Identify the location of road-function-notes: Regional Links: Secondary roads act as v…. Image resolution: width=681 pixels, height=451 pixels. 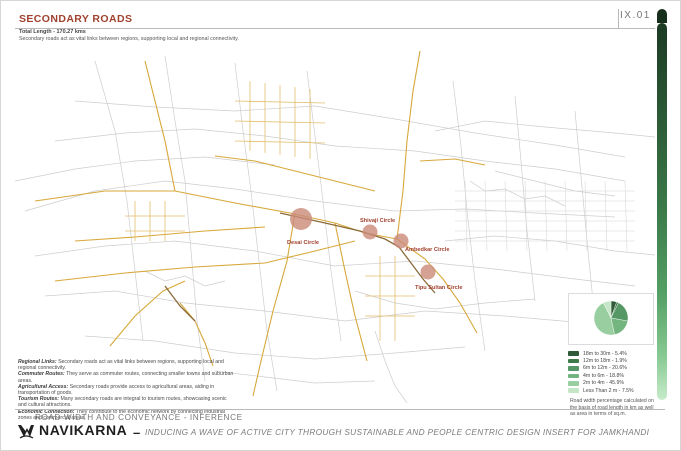
(127, 390).